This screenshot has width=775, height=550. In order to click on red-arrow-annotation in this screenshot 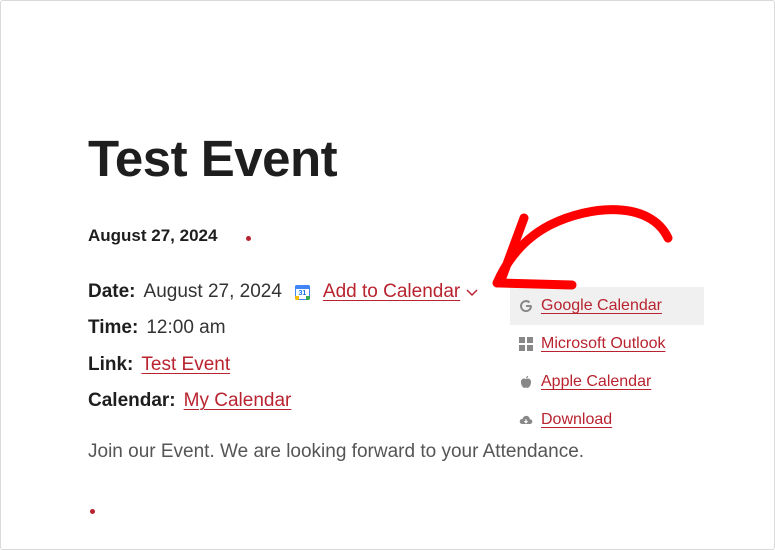, I will do `click(582, 247)`.